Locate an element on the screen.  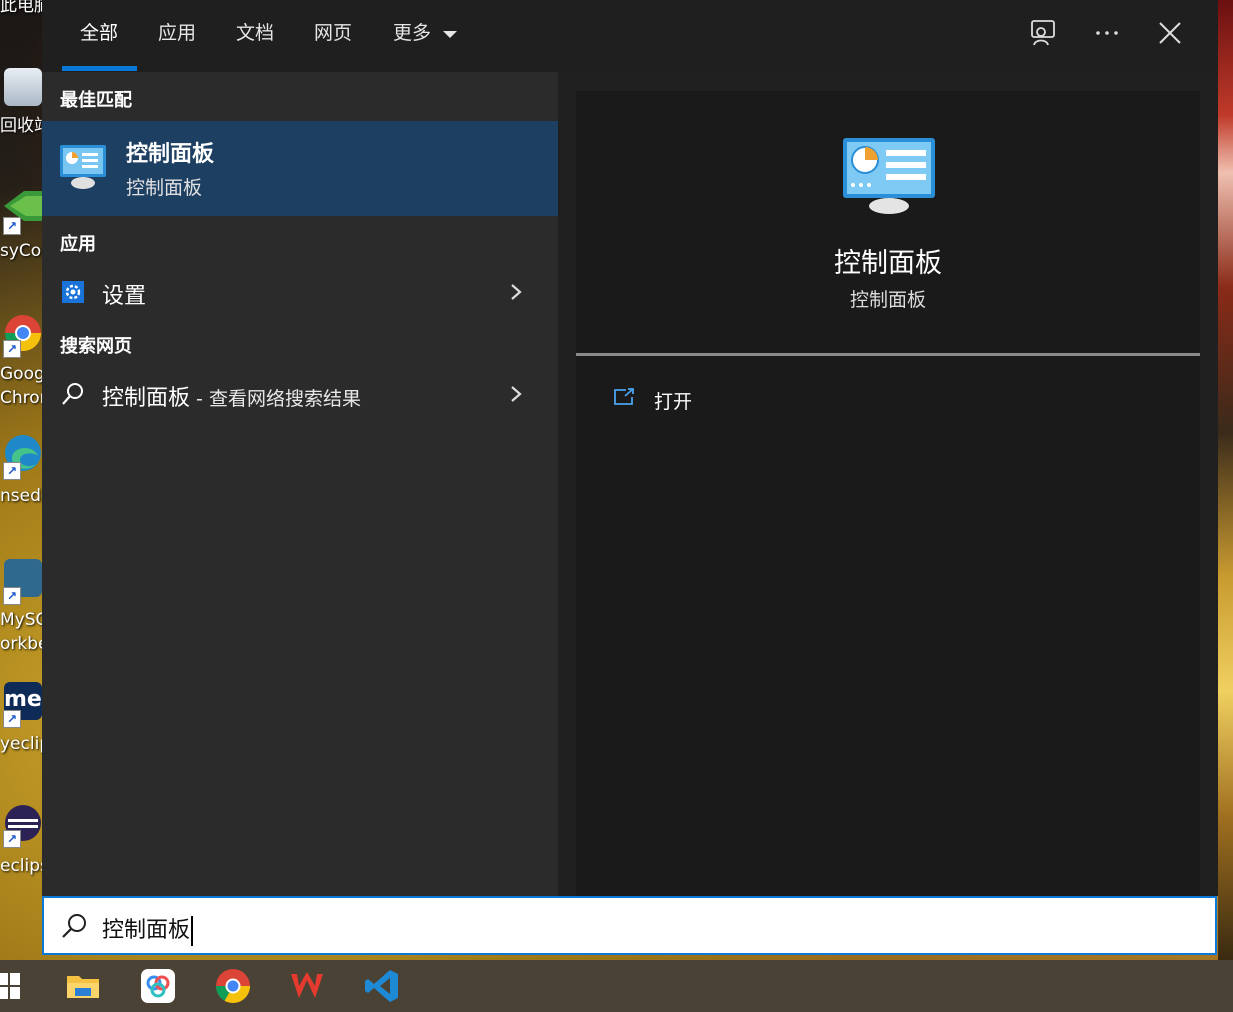
vscode-icon is located at coordinates (382, 986).